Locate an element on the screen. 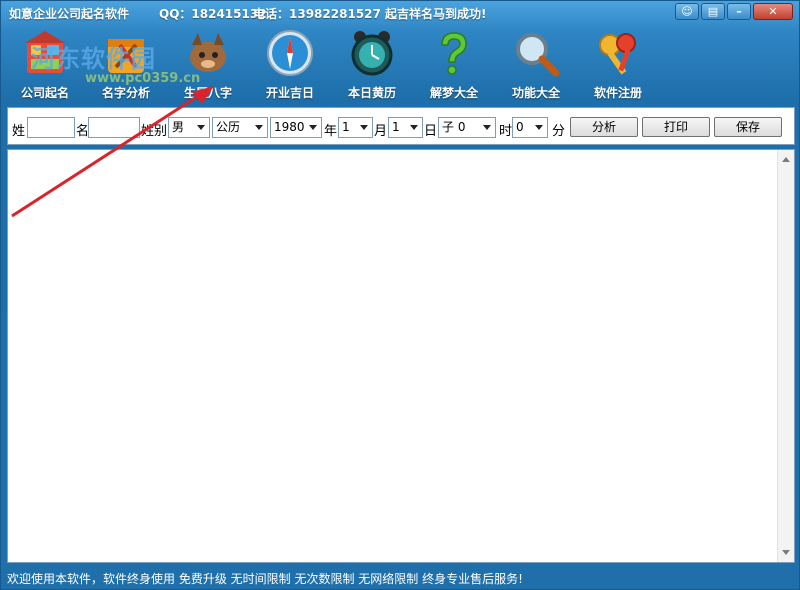 This screenshot has height=590, width=800. year-value: 1980 is located at coordinates (289, 127).